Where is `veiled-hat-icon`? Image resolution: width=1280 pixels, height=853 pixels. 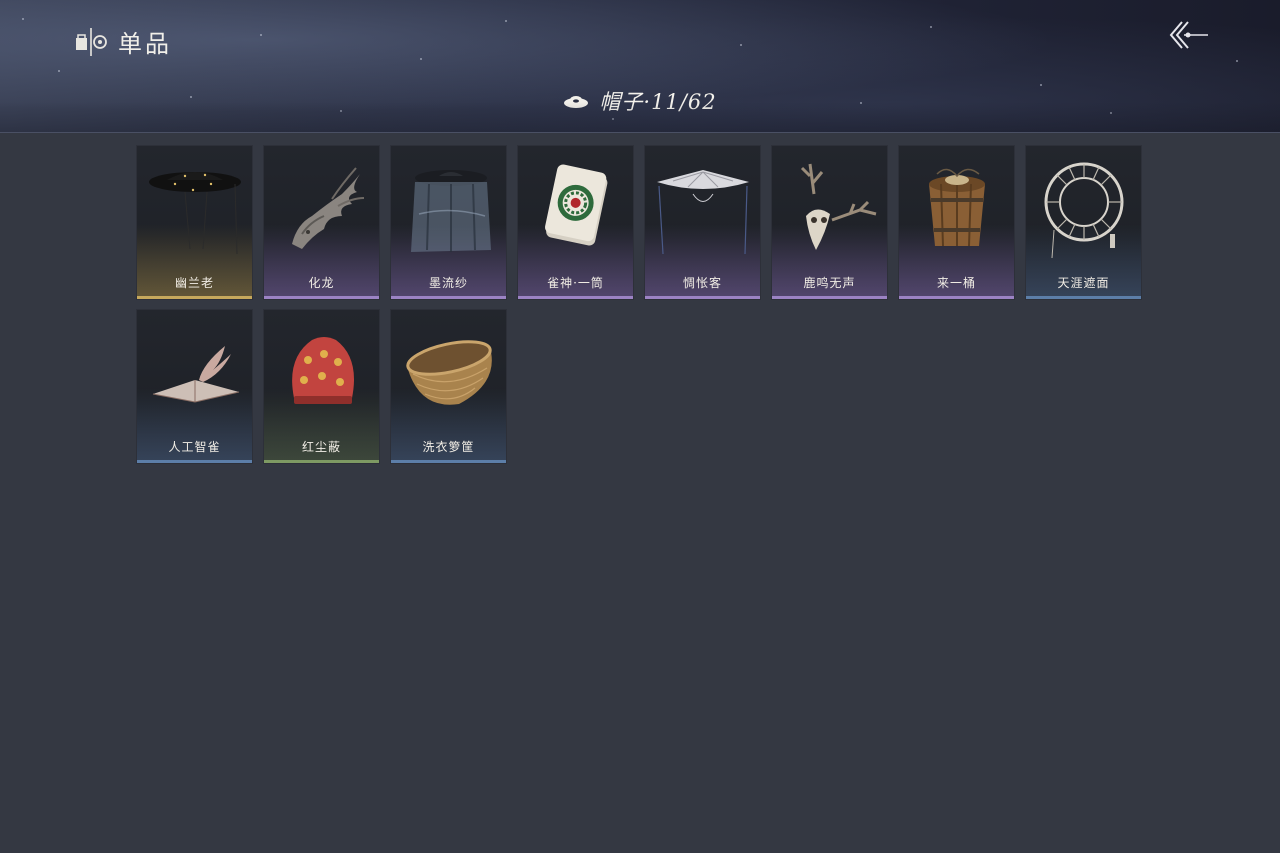
veiled-hat-icon is located at coordinates (451, 211).